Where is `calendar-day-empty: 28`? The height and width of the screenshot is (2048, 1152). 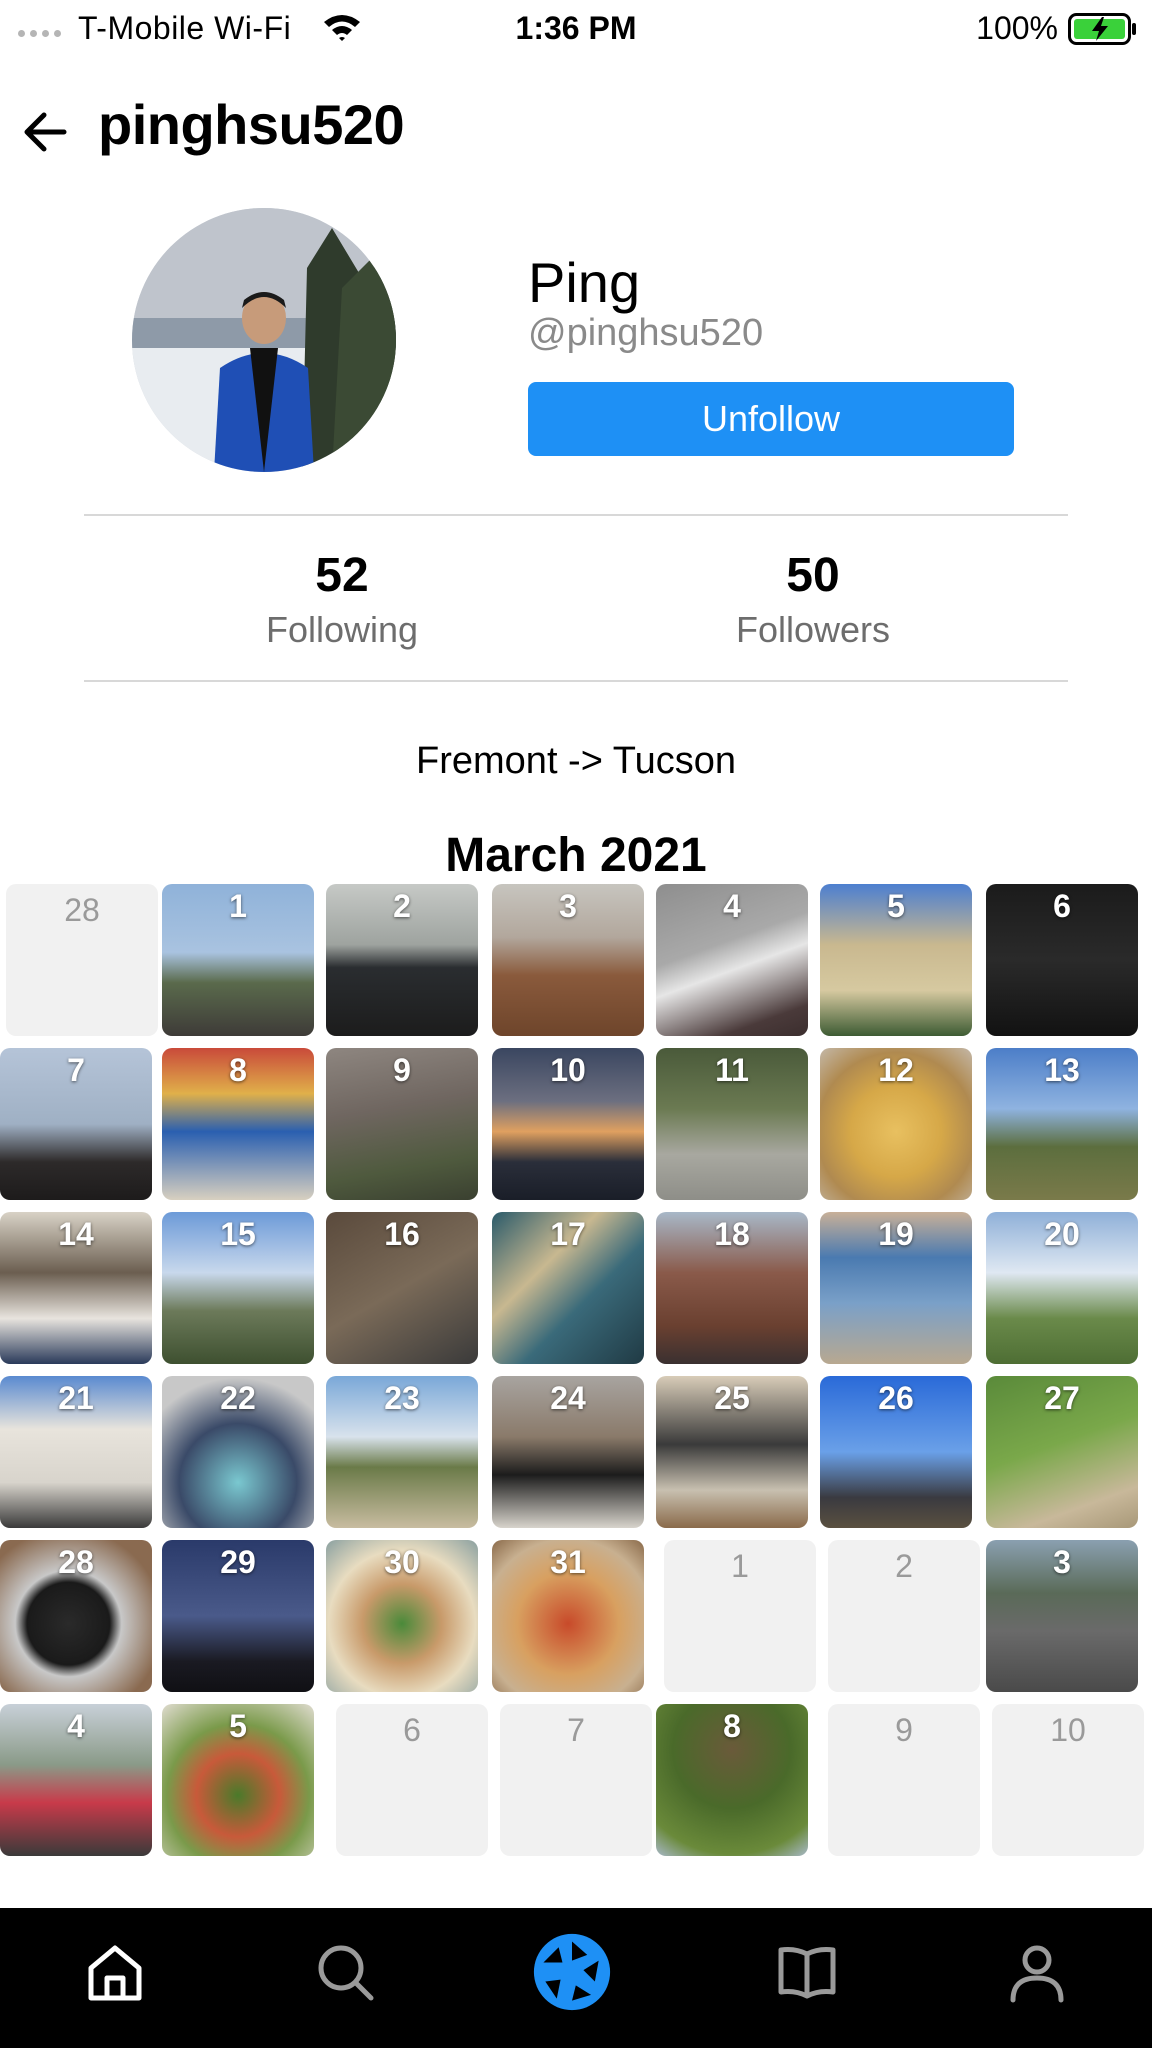 calendar-day-empty: 28 is located at coordinates (82, 960).